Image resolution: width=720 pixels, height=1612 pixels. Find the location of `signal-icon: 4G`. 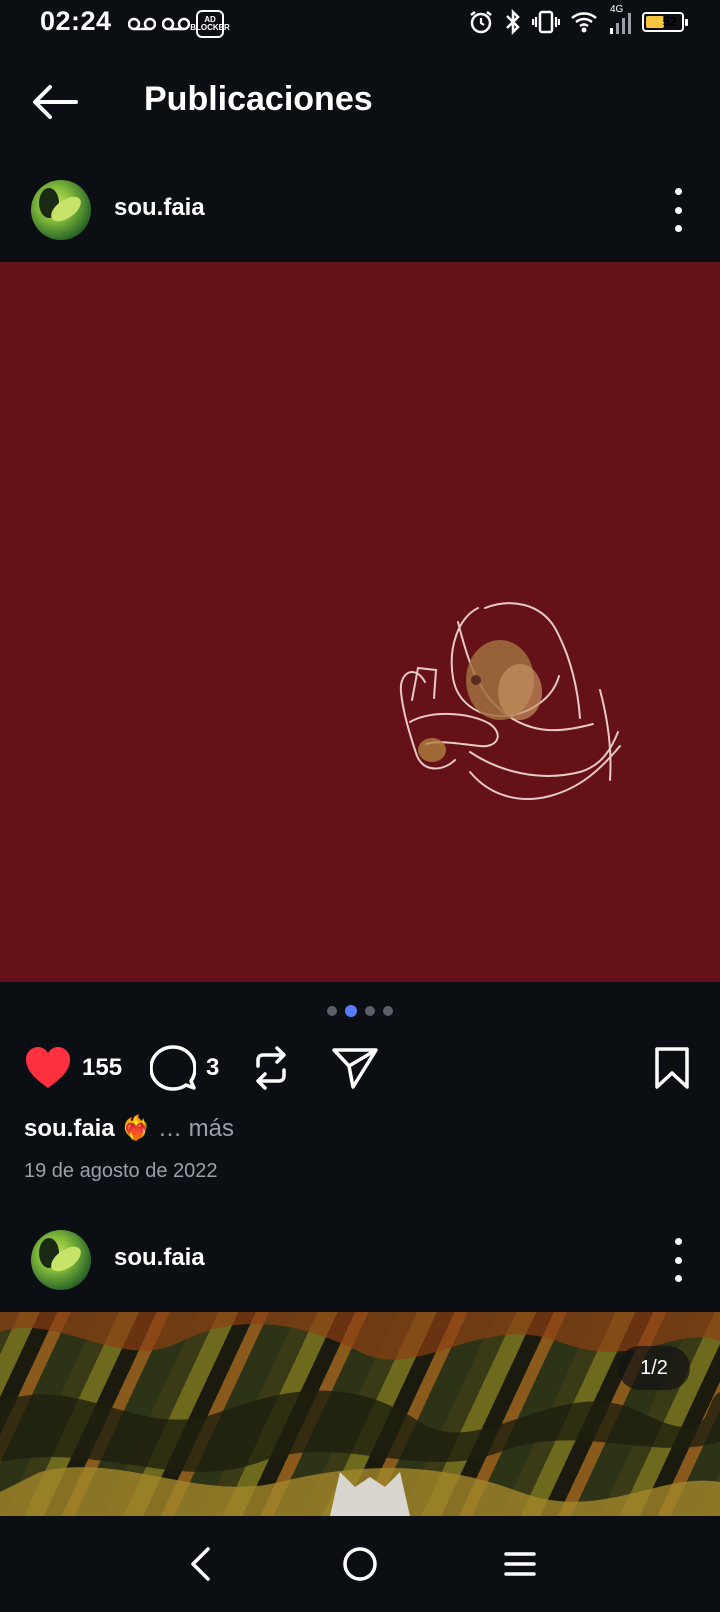

signal-icon: 4G is located at coordinates (620, 20).